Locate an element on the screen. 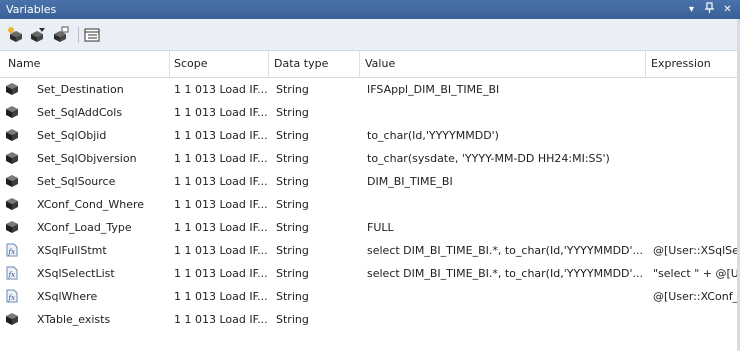 Image resolution: width=740 pixels, height=351 pixels. move-variable-icon is located at coordinates (61, 35).